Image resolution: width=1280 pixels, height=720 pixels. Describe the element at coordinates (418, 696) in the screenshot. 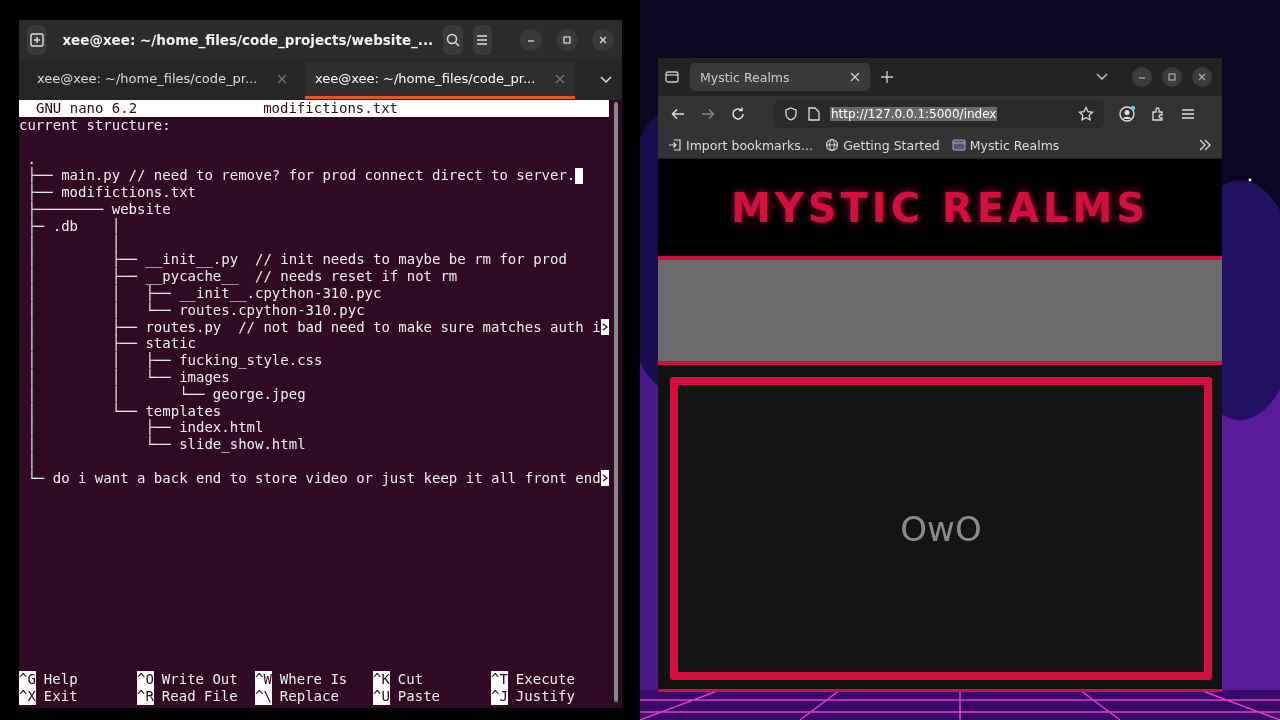

I see `shortcut-label: Paste` at that location.